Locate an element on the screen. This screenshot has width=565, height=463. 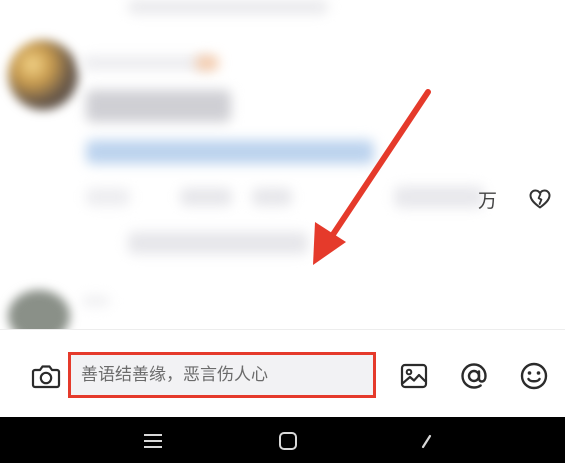
comment-time is located at coordinates (108, 197).